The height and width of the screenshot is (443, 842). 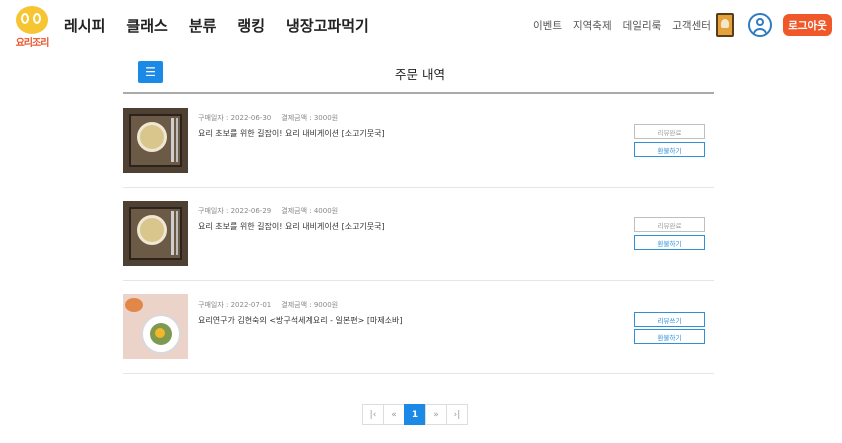 I want to click on nav-item-class: 클래스, so click(x=146, y=25).